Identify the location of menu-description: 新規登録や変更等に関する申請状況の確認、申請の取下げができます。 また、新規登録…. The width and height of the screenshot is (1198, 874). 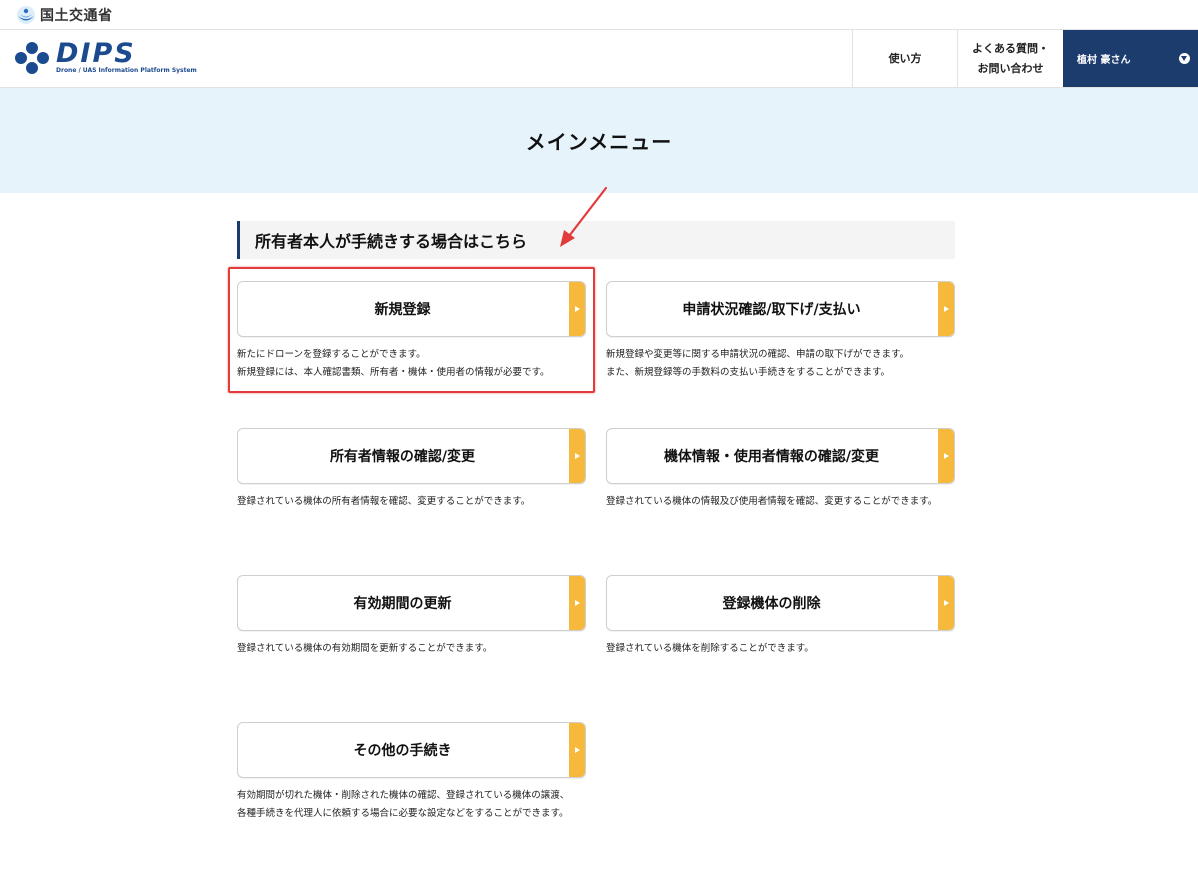
(780, 364).